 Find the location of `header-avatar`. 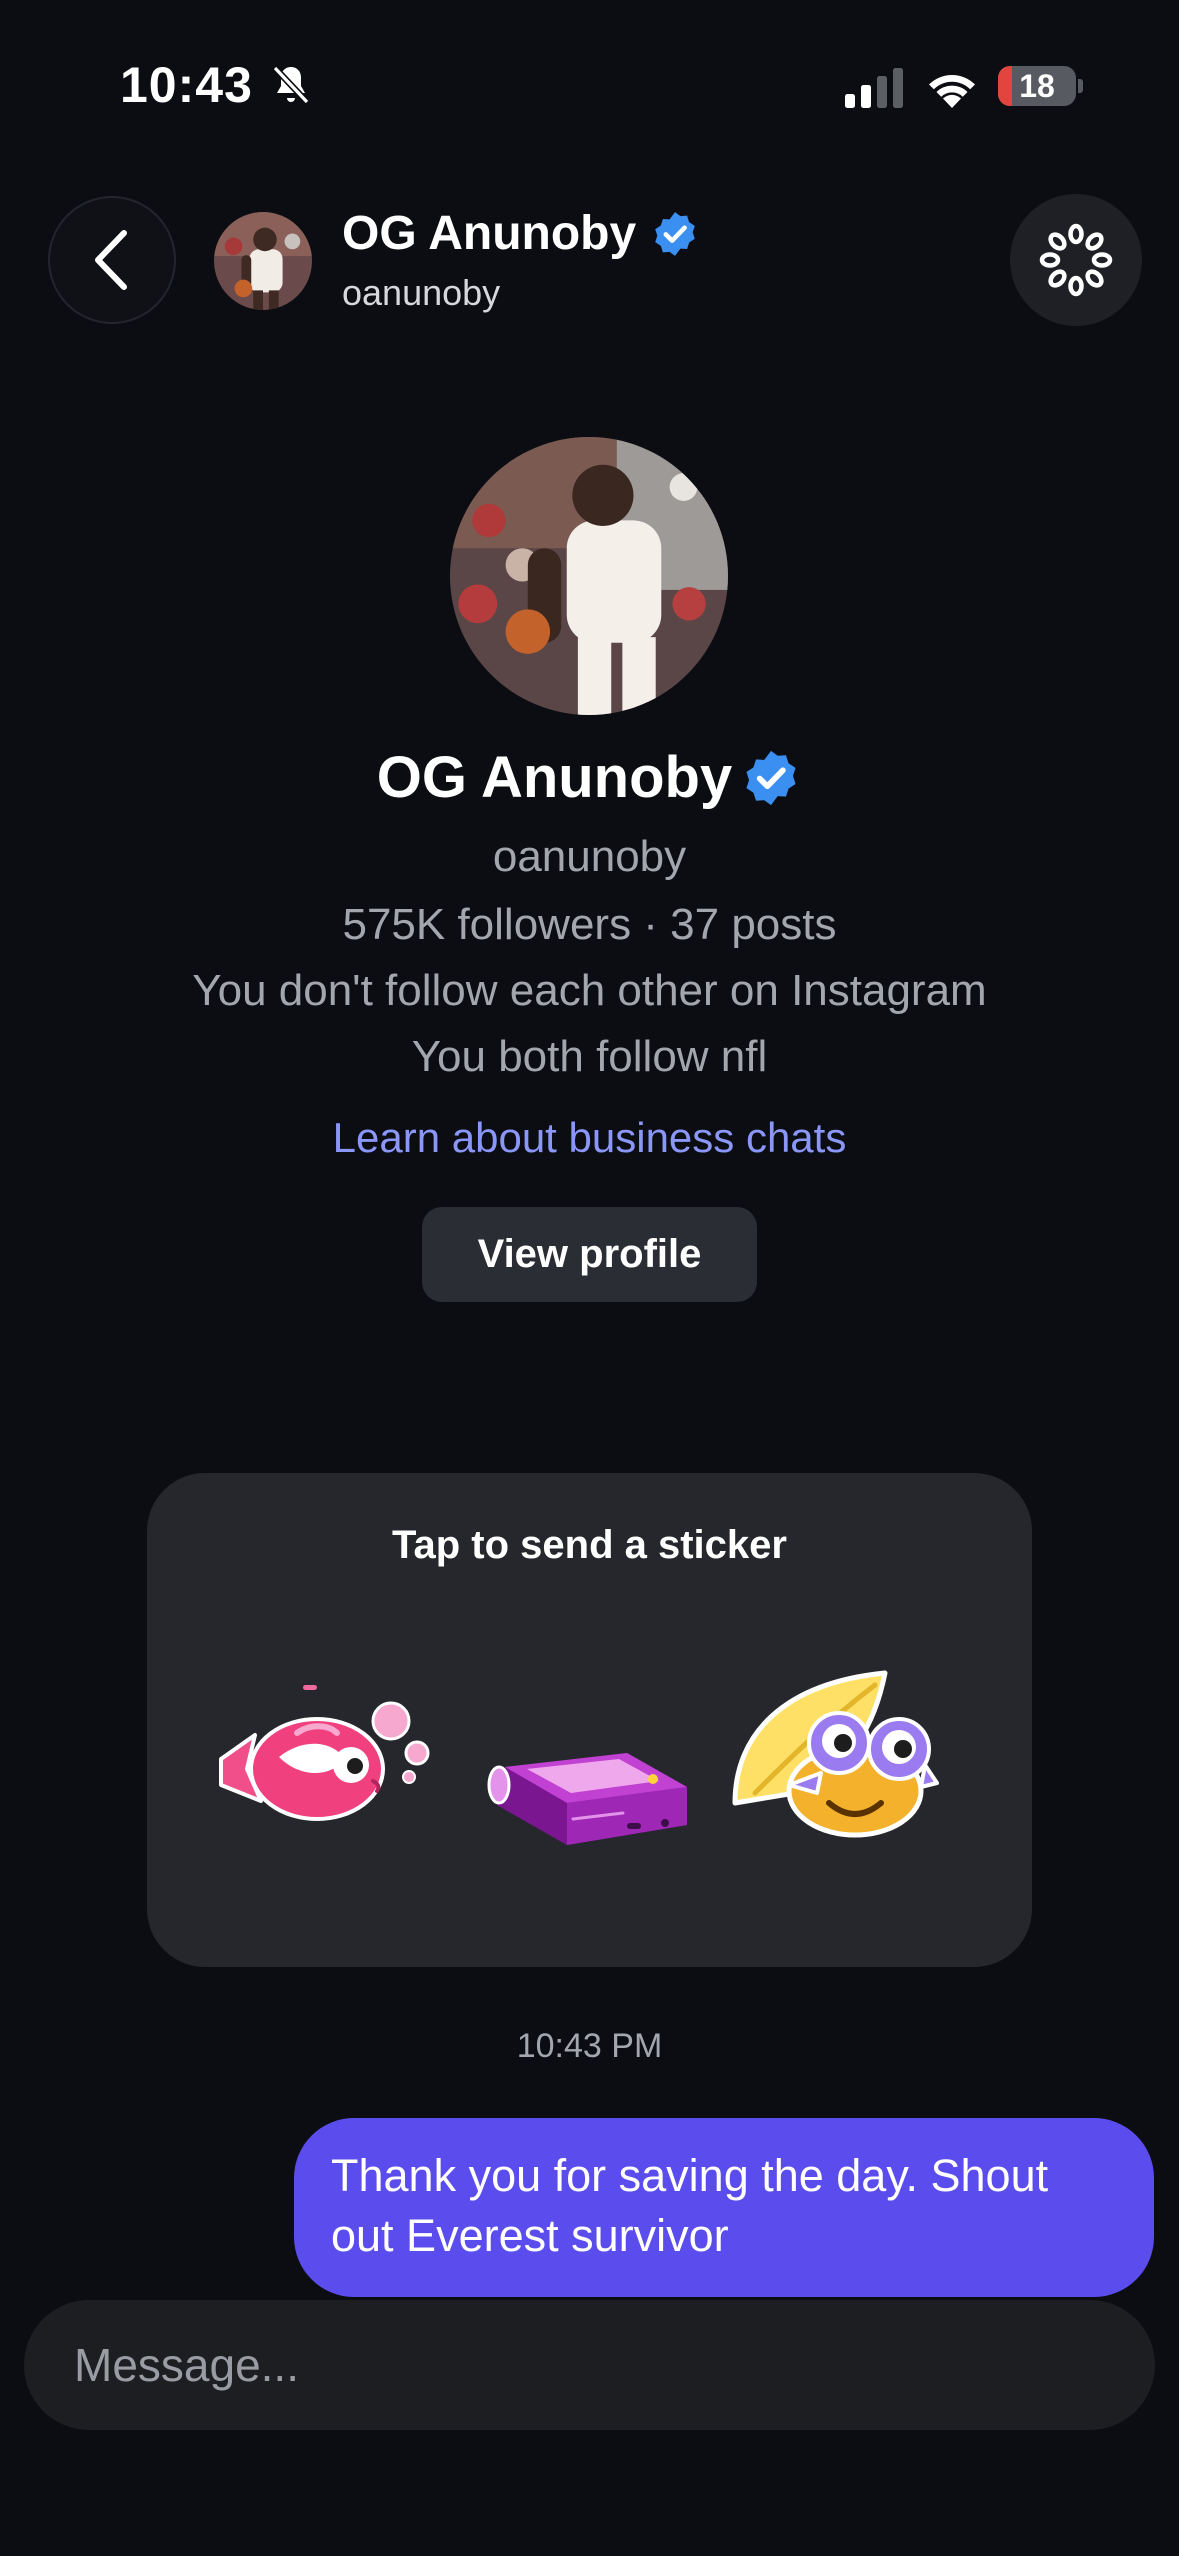

header-avatar is located at coordinates (263, 261).